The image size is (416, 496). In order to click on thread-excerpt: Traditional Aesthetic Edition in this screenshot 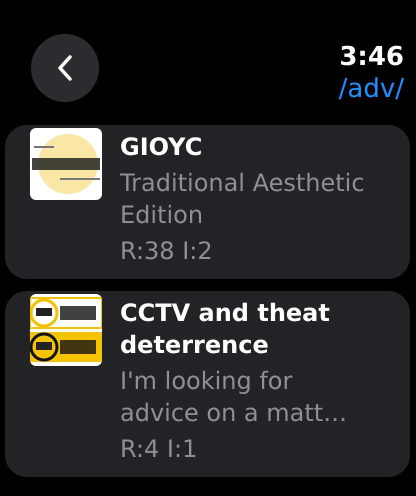, I will do `click(243, 199)`.